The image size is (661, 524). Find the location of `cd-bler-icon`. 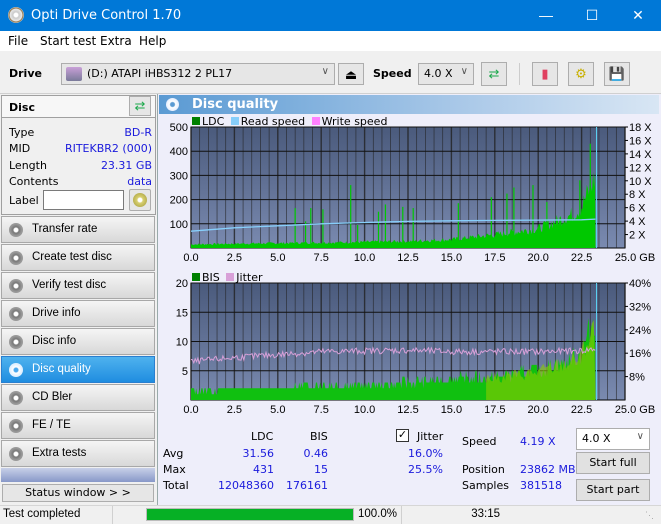

cd-bler-icon is located at coordinates (16, 398).